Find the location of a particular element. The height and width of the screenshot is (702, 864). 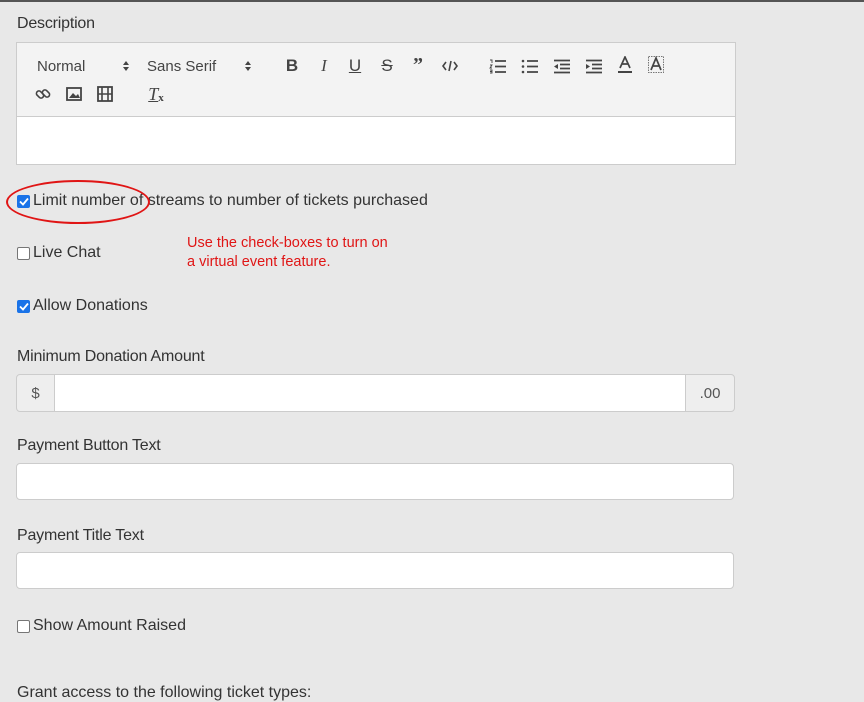

allow-donations-checkbox-row: Allow Donations is located at coordinates (82, 306).